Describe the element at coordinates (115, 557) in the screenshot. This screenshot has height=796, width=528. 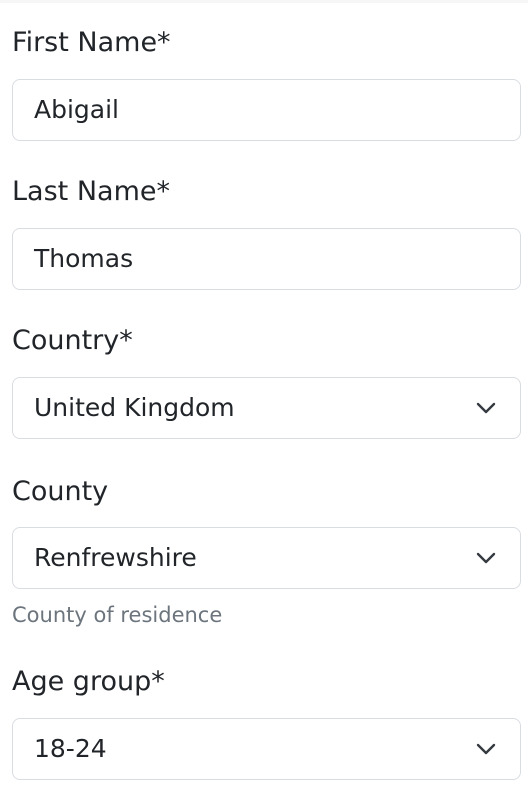
I see `county-selected-value: Renfrewshire` at that location.